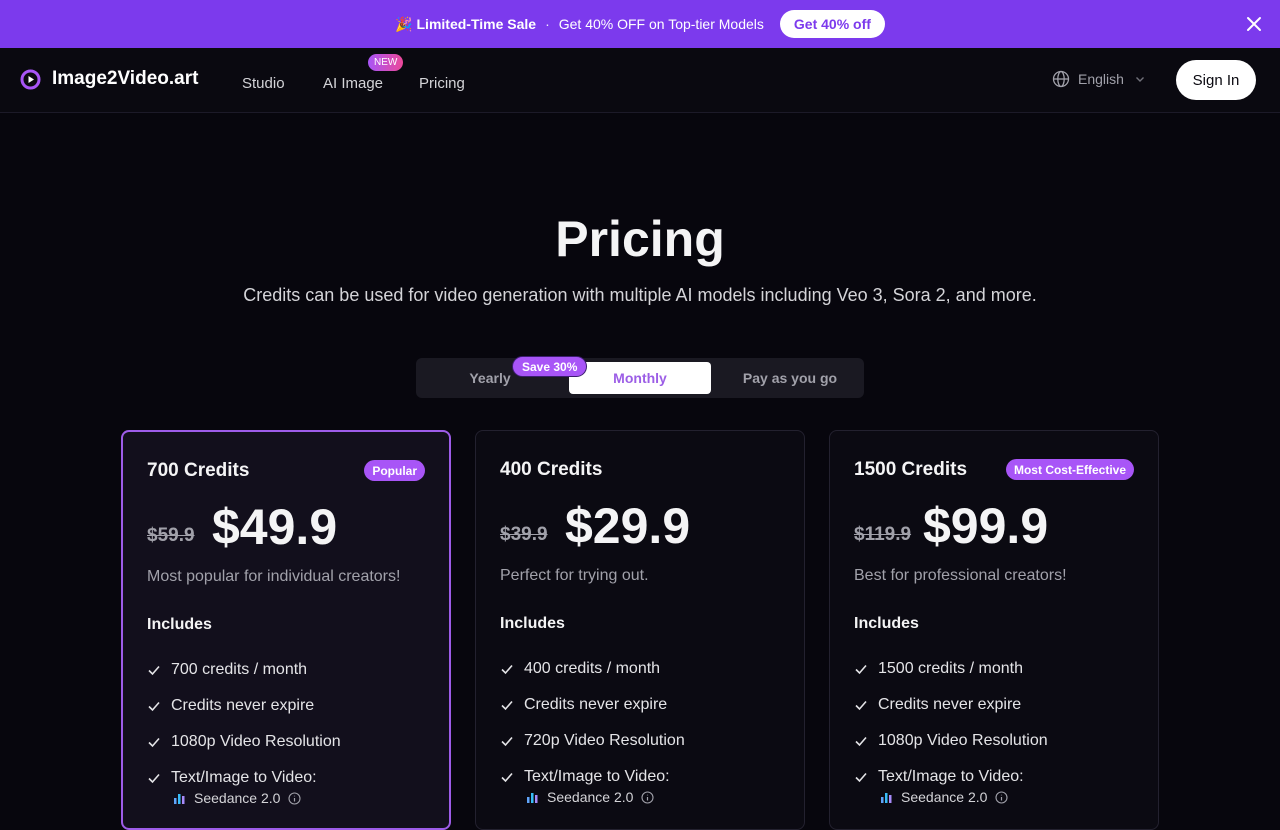 Image resolution: width=1280 pixels, height=830 pixels. I want to click on nav-link-pricing: Pricing, so click(442, 83).